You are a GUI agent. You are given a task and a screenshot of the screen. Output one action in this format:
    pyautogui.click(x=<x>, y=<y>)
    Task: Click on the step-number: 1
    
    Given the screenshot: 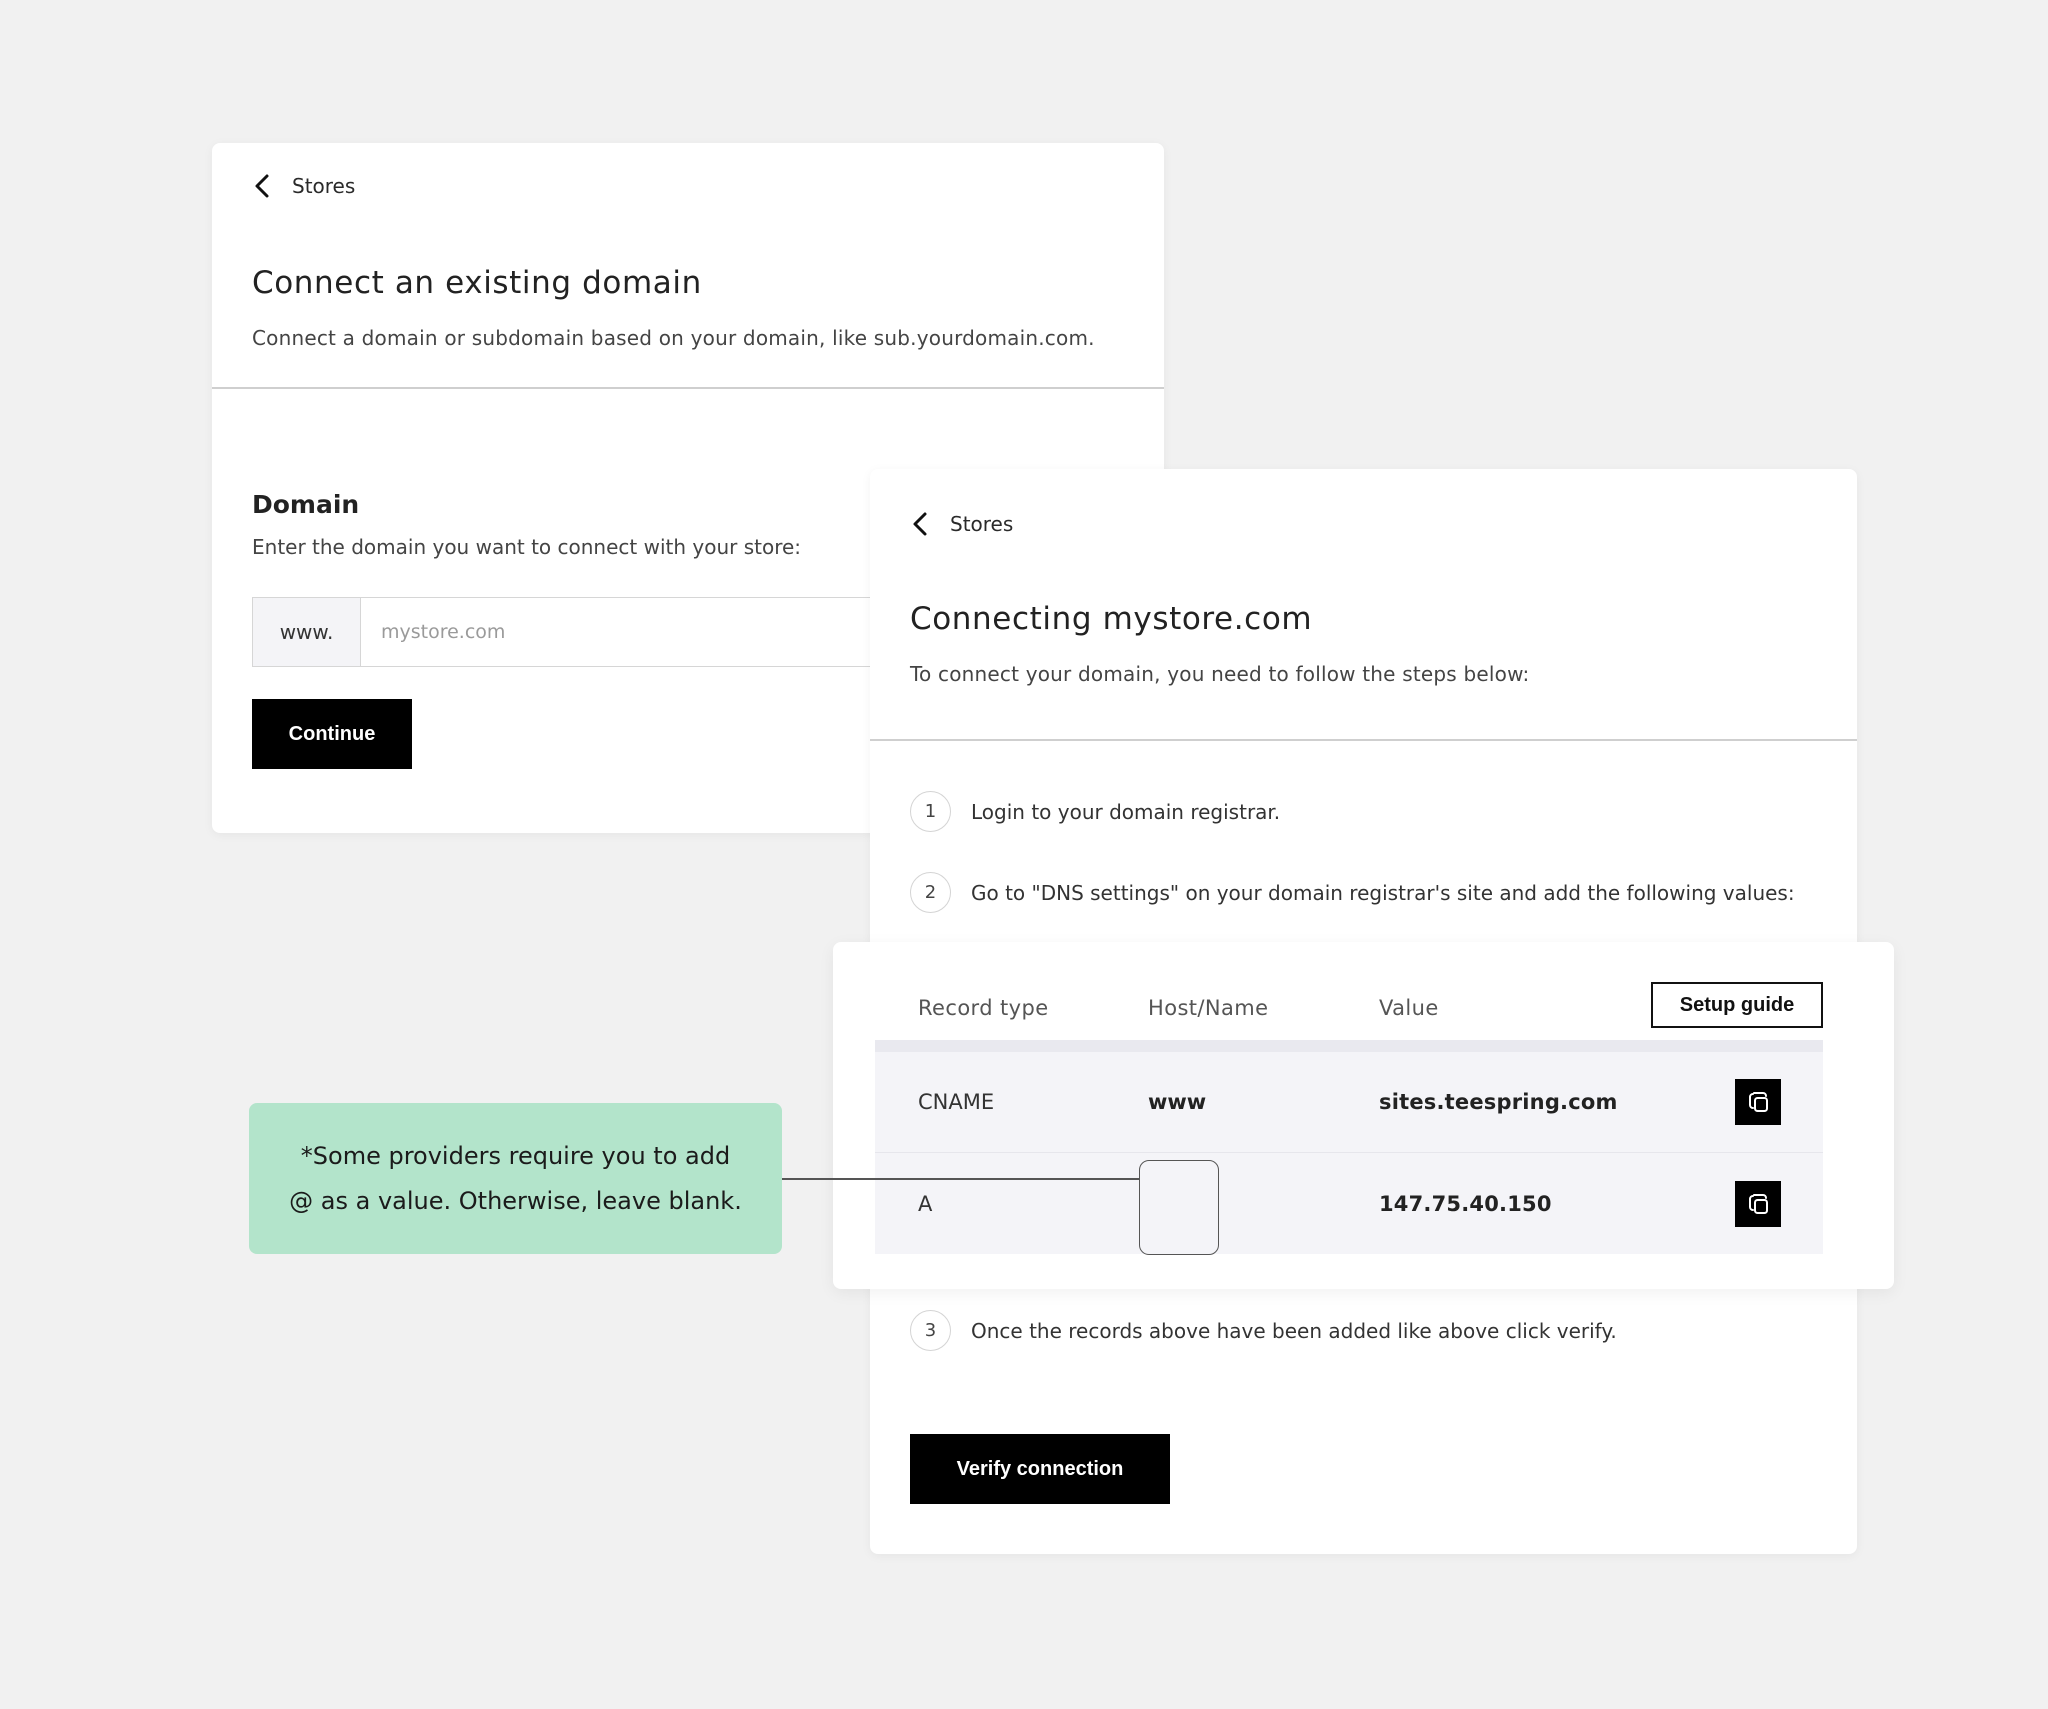 What is the action you would take?
    pyautogui.click(x=930, y=811)
    